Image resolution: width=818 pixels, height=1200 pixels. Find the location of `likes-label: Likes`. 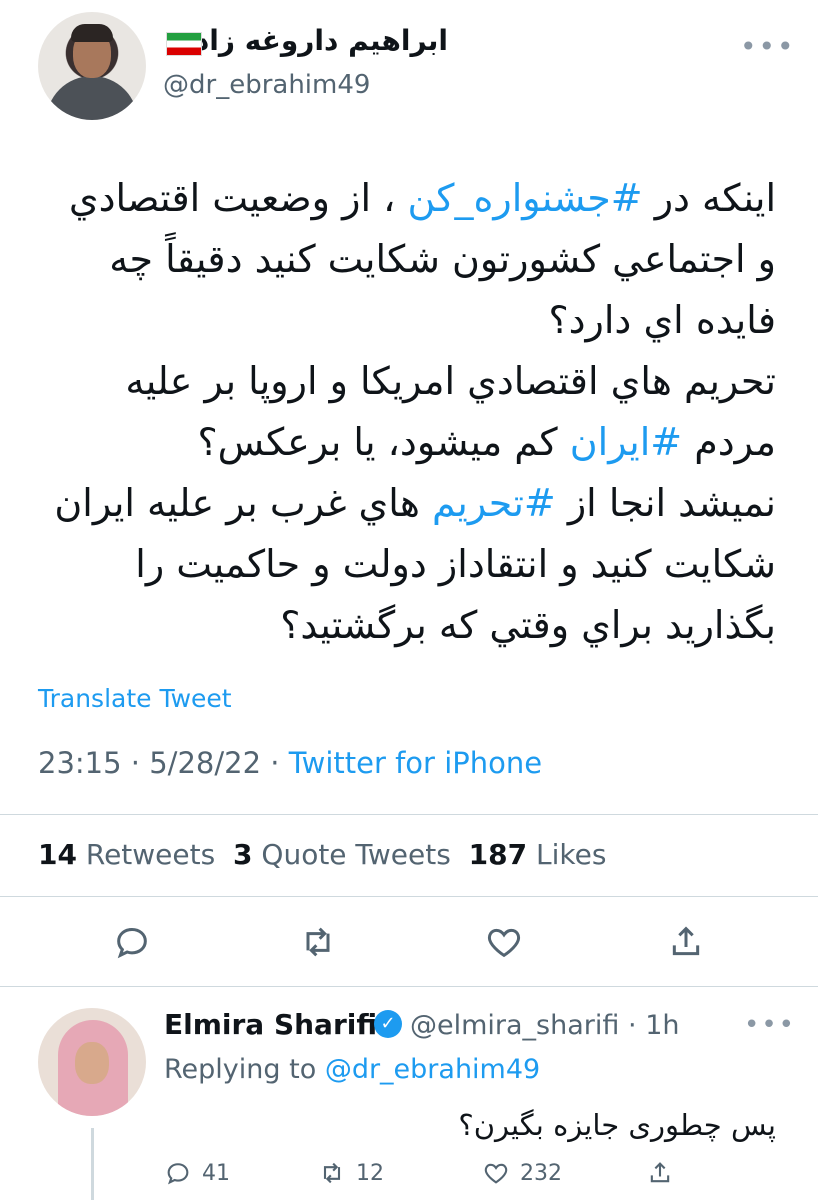

likes-label: Likes is located at coordinates (571, 854).